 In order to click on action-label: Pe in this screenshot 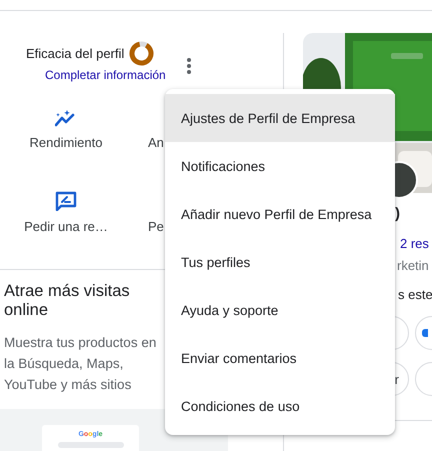, I will do `click(156, 226)`.